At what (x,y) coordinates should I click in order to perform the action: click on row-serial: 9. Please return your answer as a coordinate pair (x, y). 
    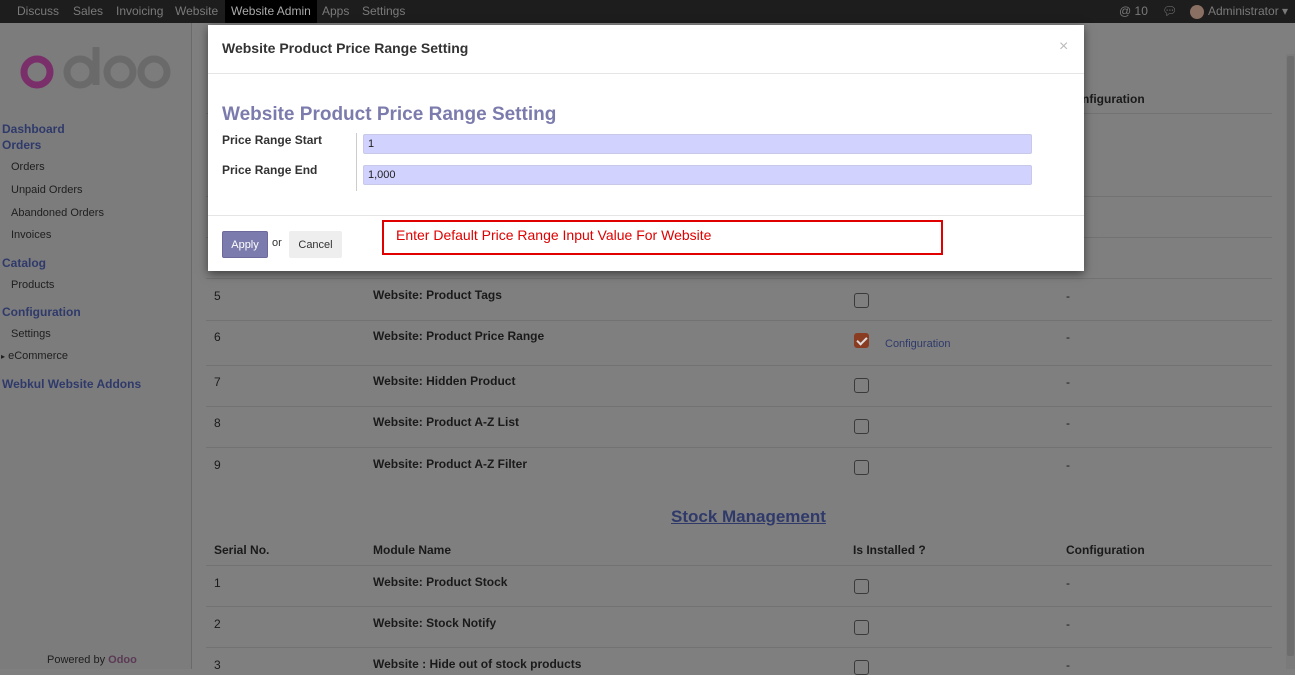
    Looking at the image, I should click on (217, 465).